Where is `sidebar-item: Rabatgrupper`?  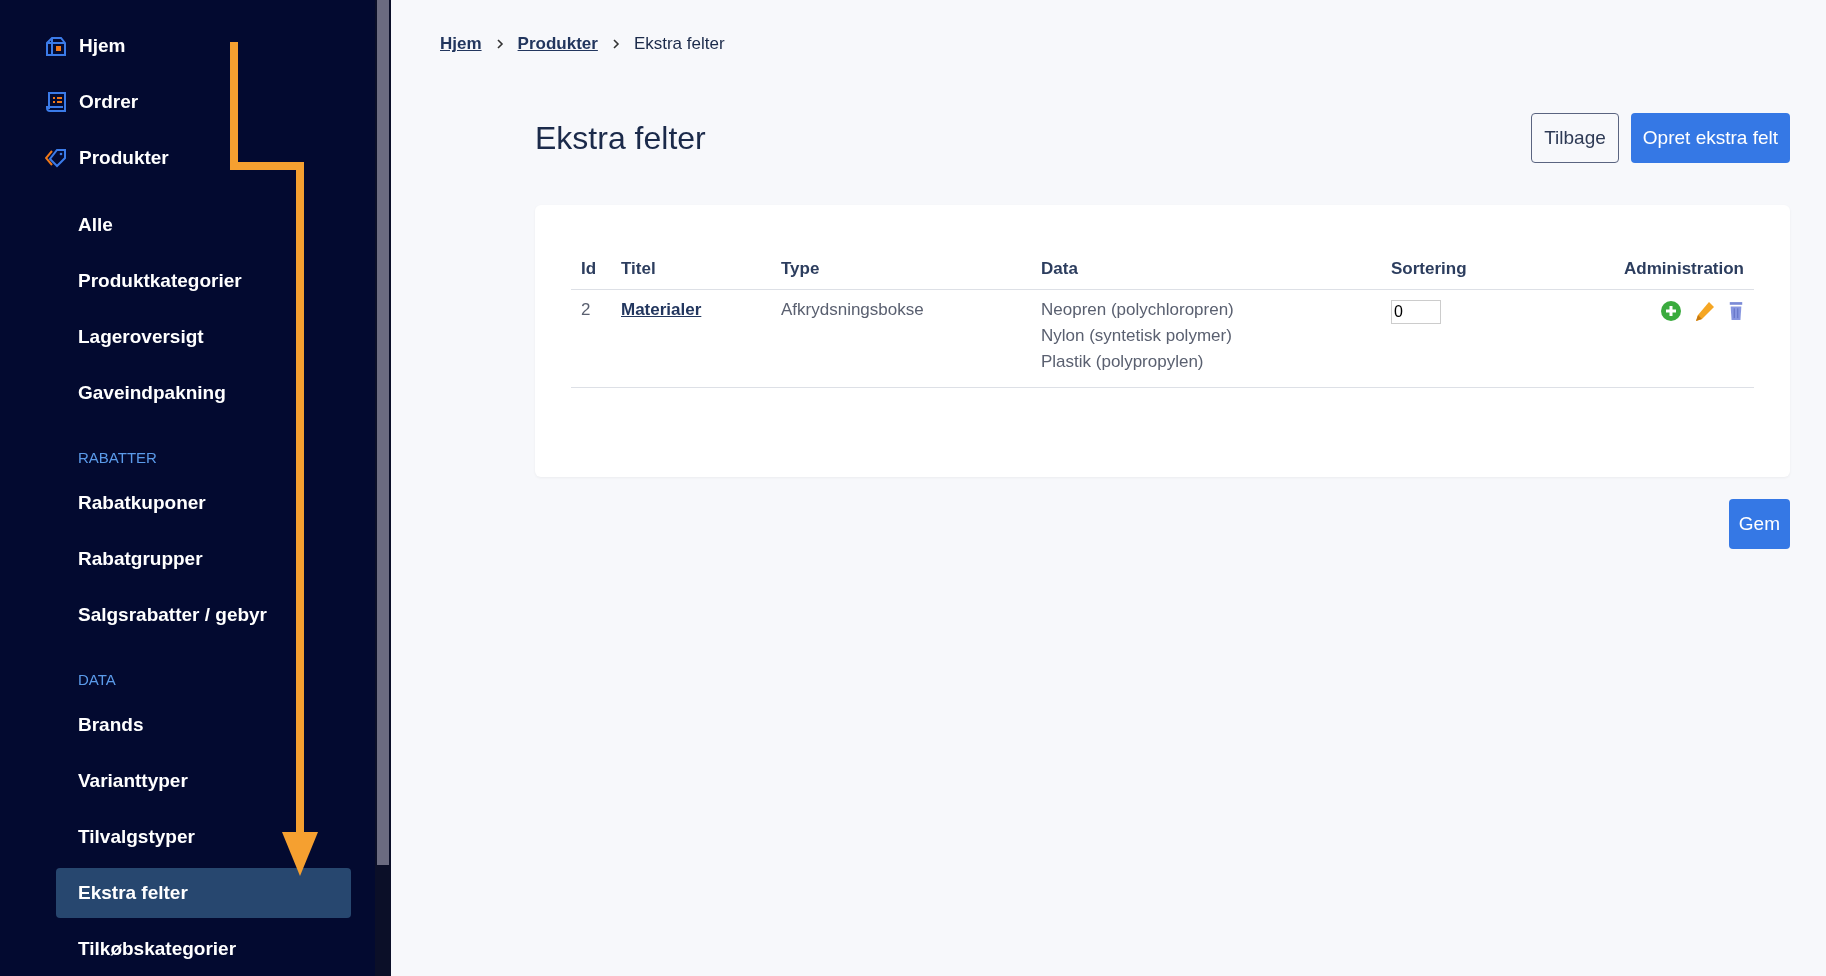 sidebar-item: Rabatgrupper is located at coordinates (203, 559).